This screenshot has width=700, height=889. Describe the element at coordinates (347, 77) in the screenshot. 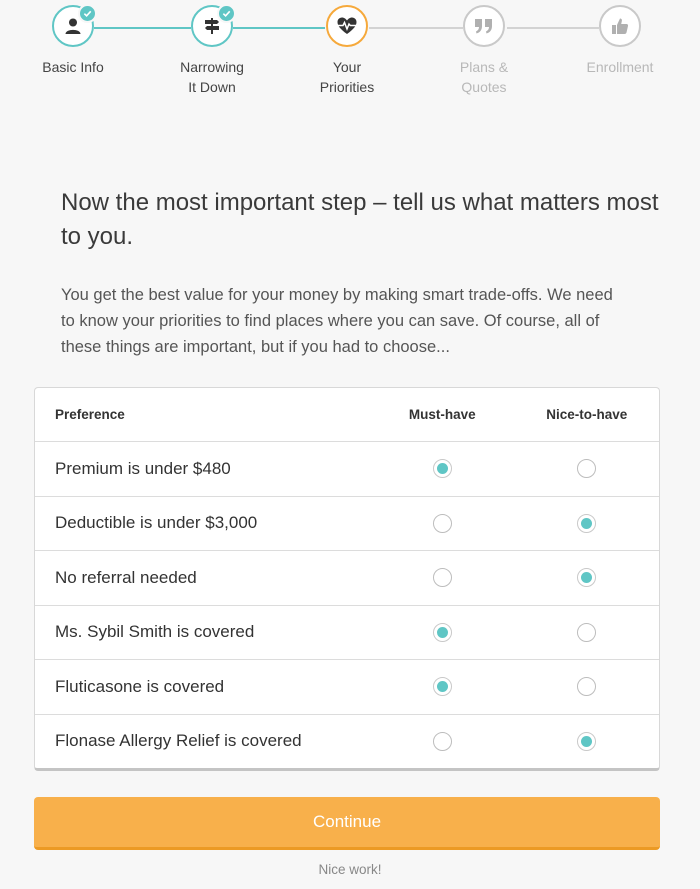

I see `step-label: Your Priorities` at that location.